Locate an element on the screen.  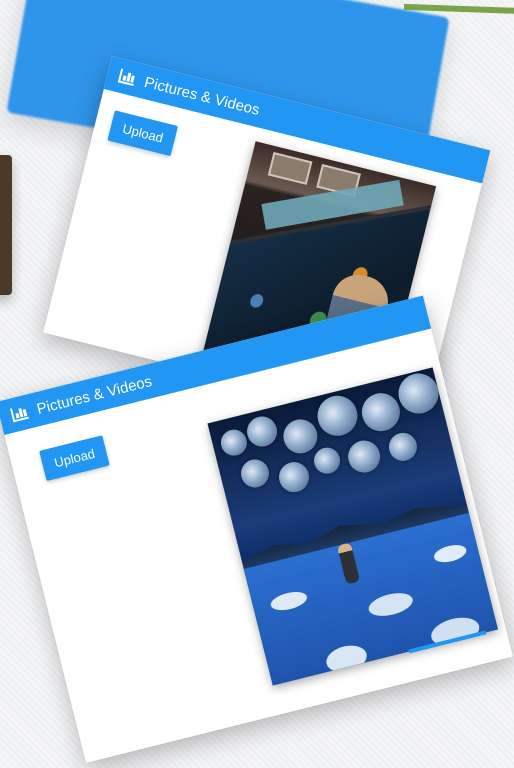
wall-frame is located at coordinates (290, 168).